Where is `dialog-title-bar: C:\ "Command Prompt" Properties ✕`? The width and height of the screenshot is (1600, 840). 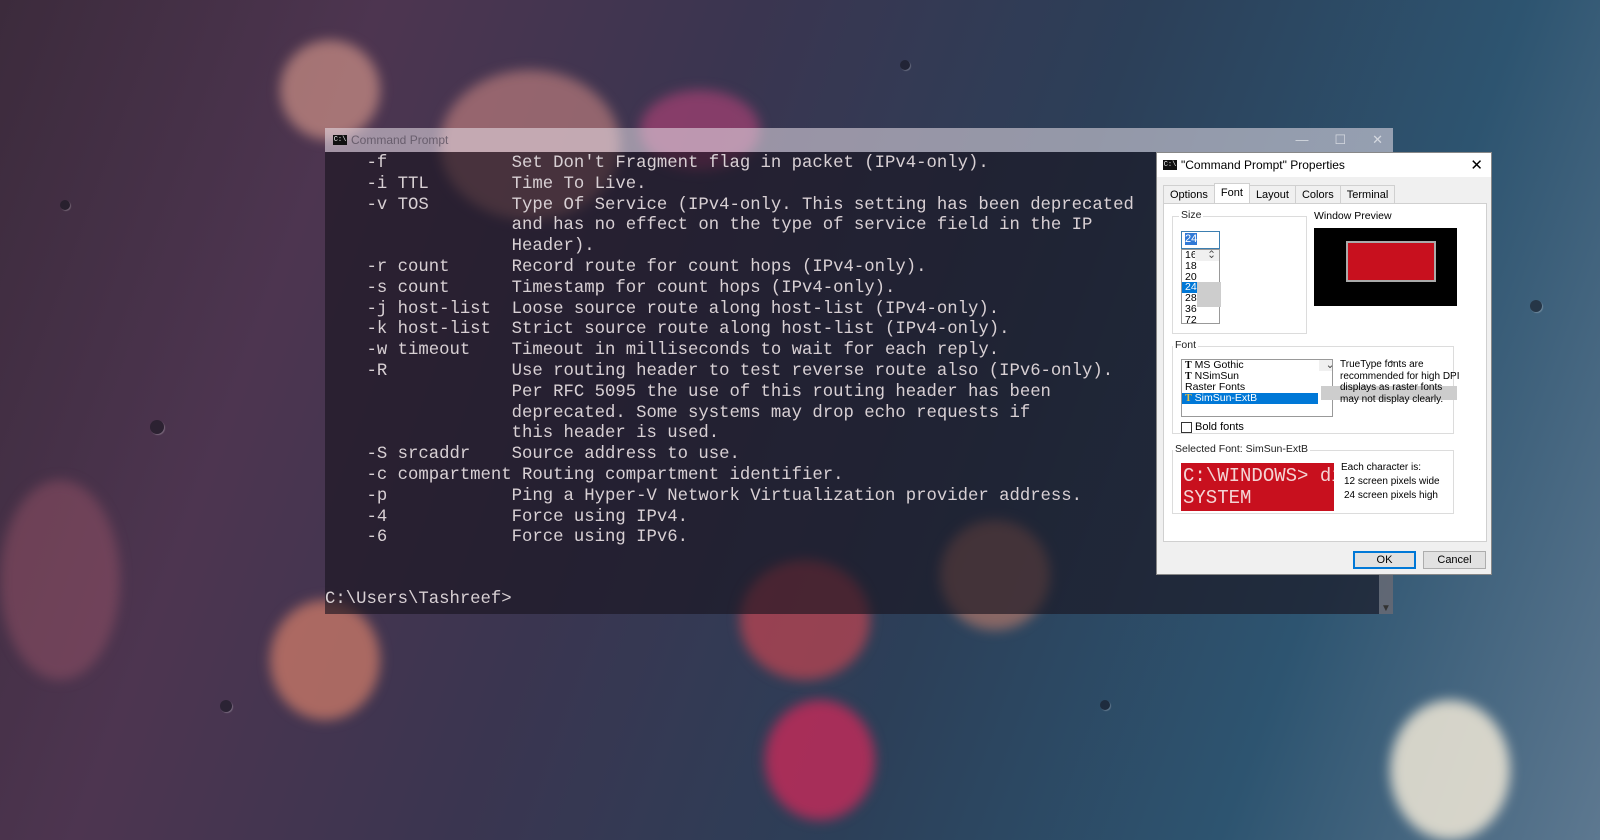 dialog-title-bar: C:\ "Command Prompt" Properties ✕ is located at coordinates (1324, 165).